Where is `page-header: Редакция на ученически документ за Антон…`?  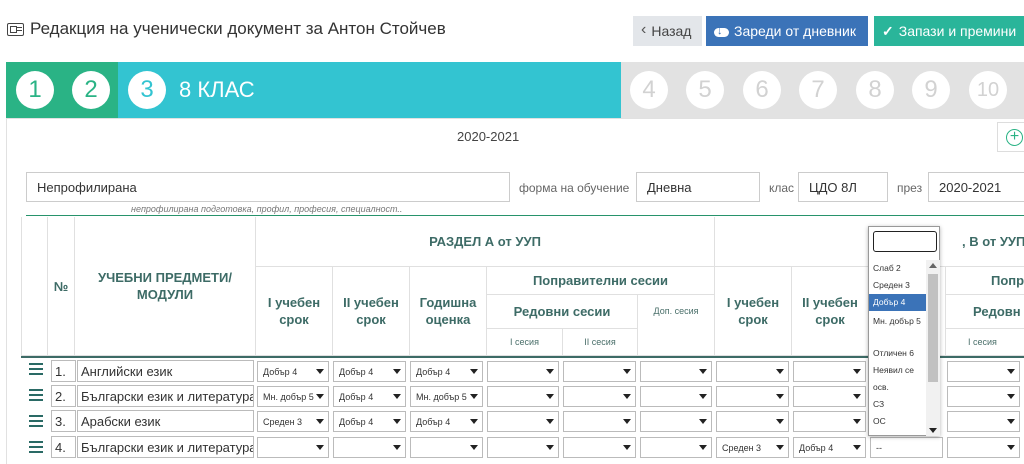 page-header: Редакция на ученически документ за Антон… is located at coordinates (512, 31).